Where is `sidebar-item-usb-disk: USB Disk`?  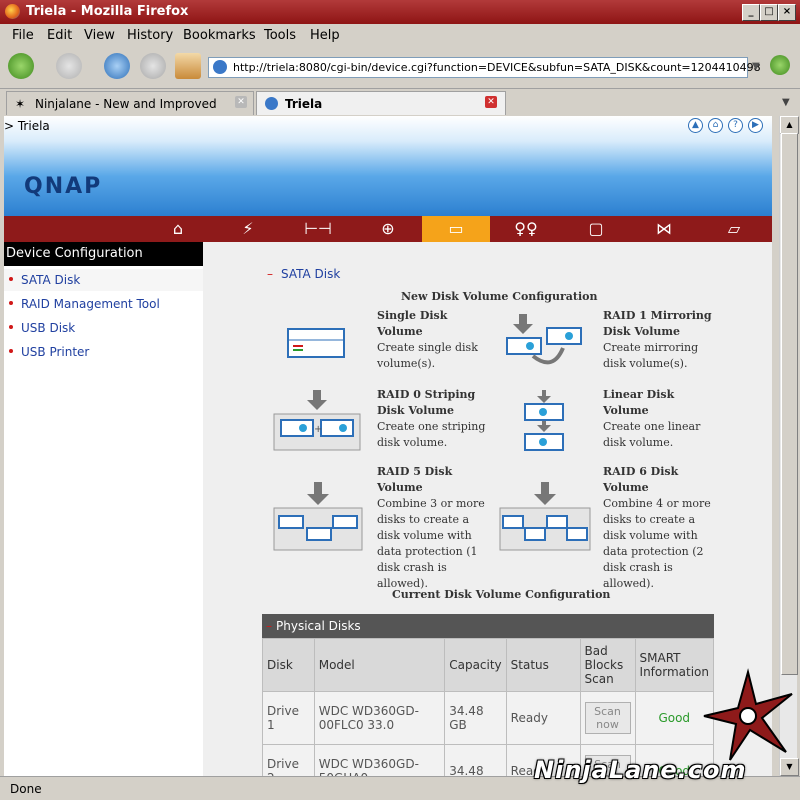 sidebar-item-usb-disk: USB Disk is located at coordinates (103, 328).